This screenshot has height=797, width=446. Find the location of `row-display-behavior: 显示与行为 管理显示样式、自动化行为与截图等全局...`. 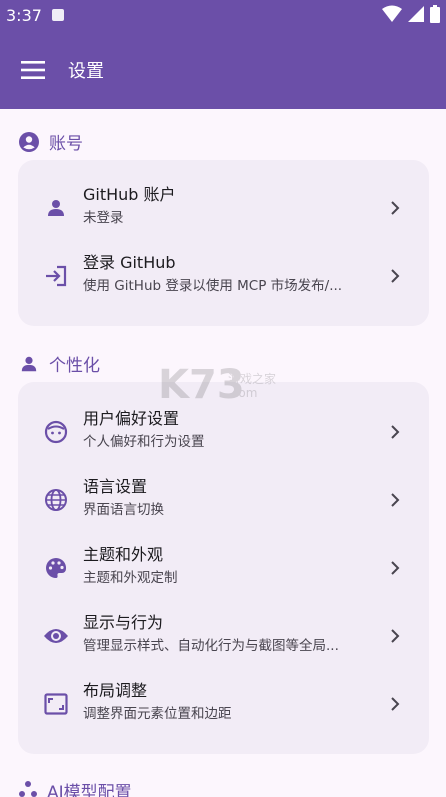

row-display-behavior: 显示与行为 管理显示样式、自动化行为与截图等全局... is located at coordinates (223, 636).